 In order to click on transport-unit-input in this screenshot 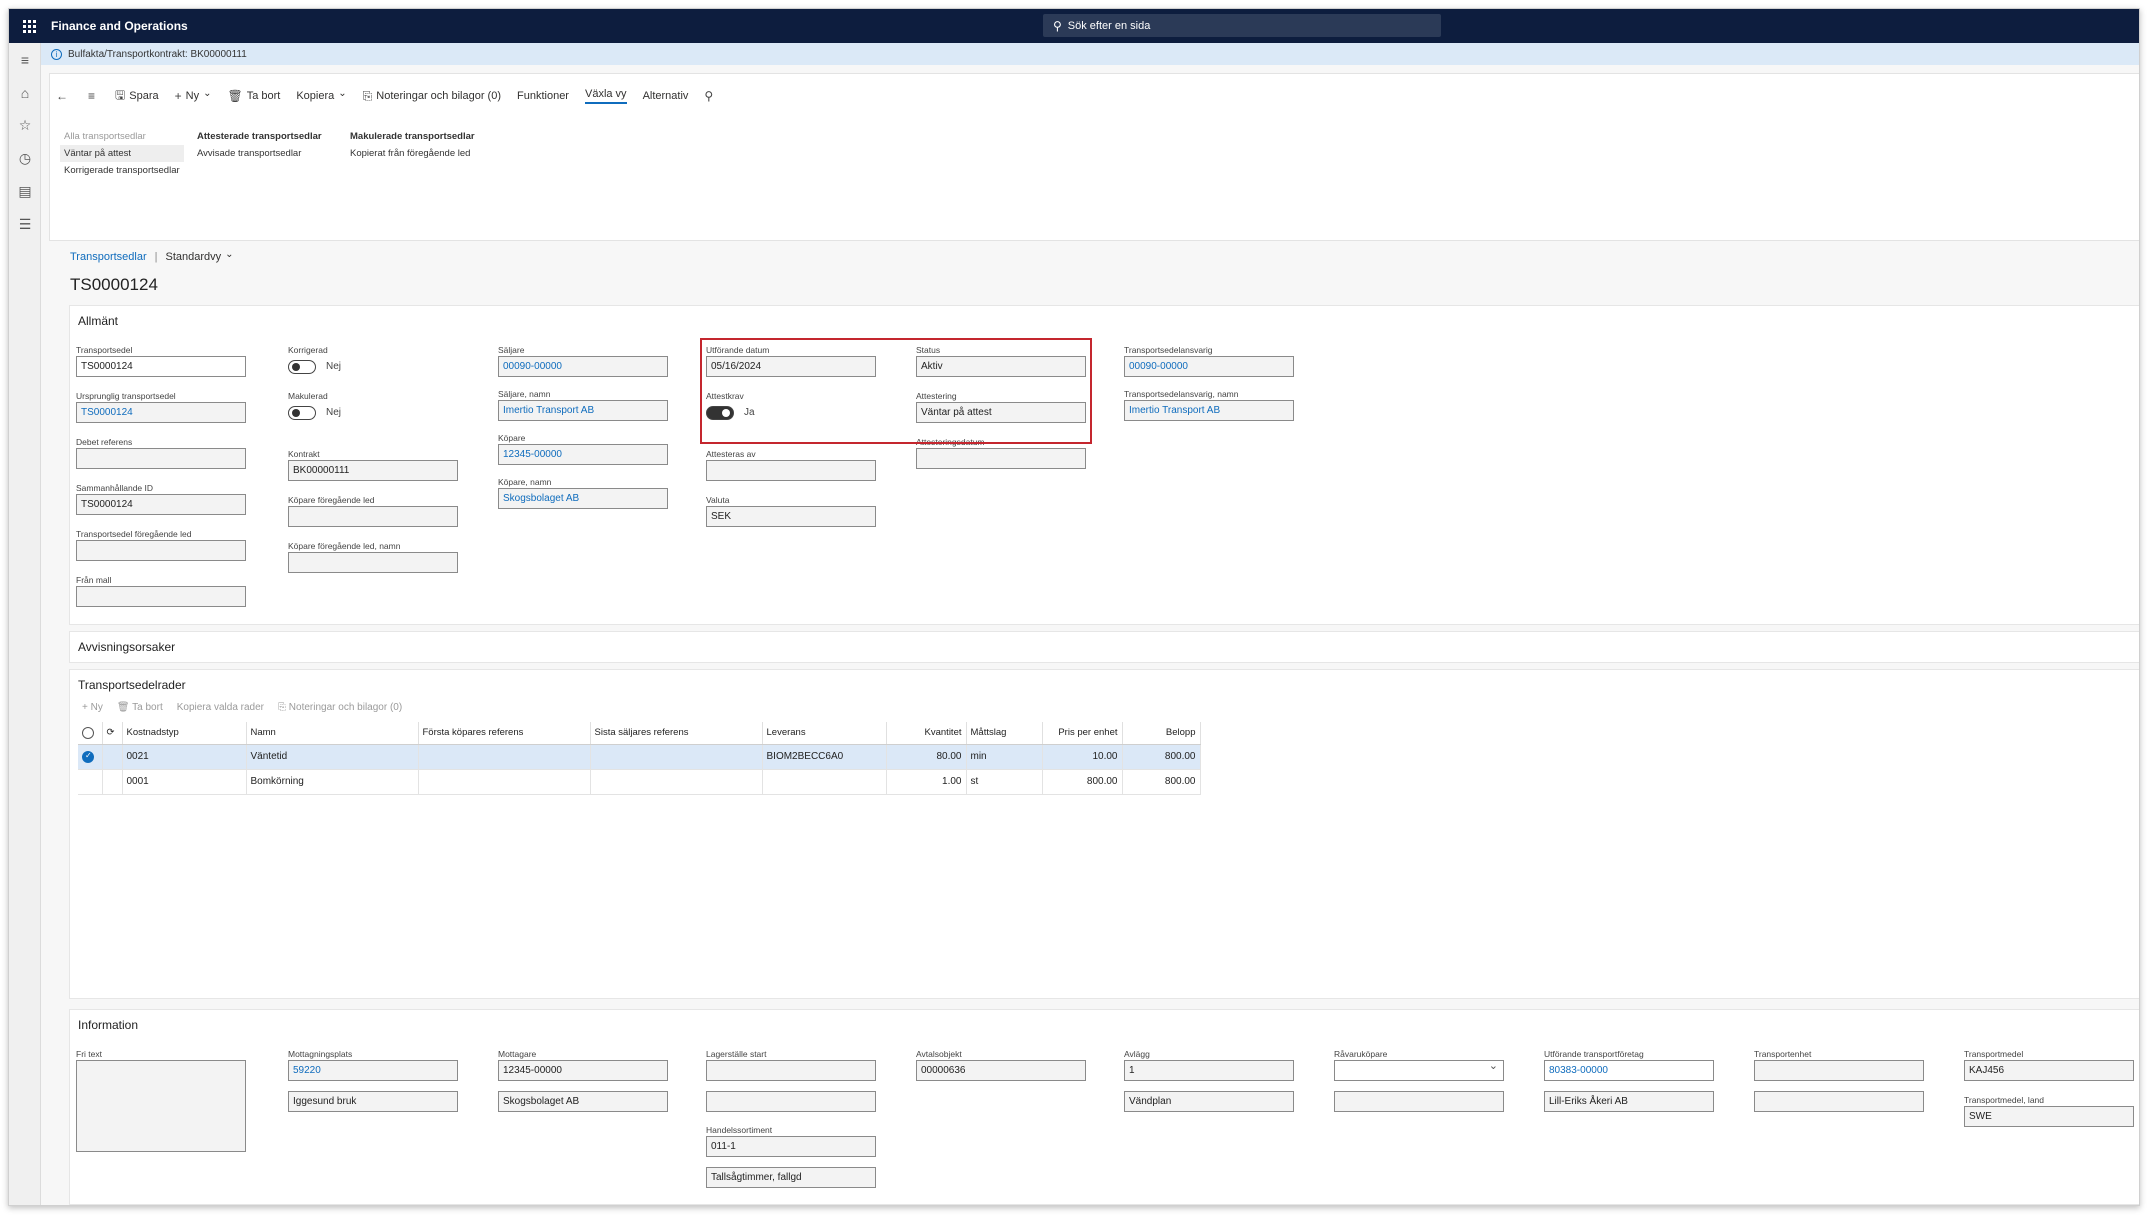, I will do `click(1839, 1070)`.